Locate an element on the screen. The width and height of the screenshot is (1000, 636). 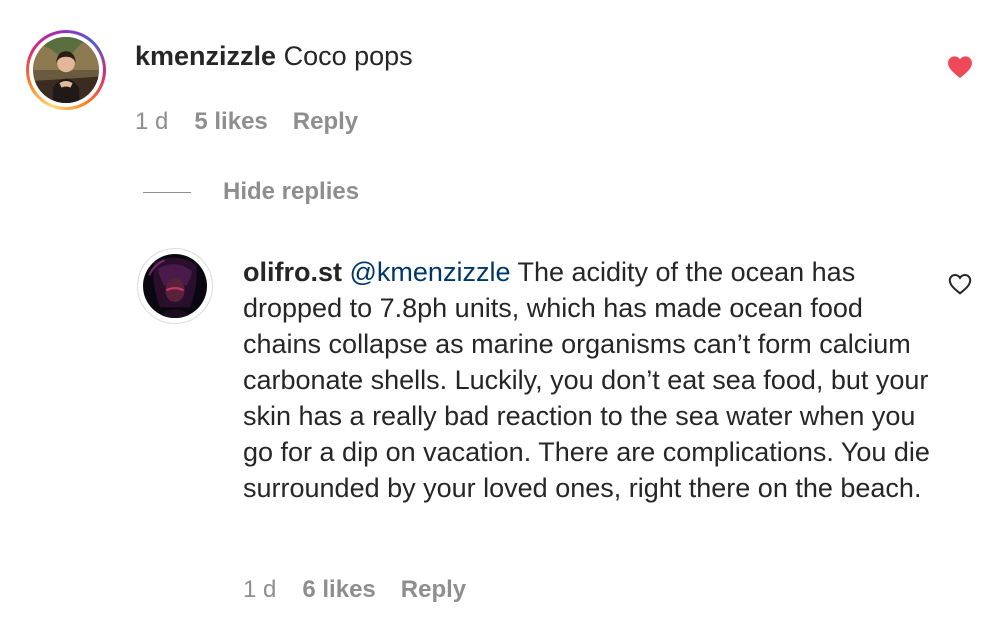
heart-outline-icon is located at coordinates (960, 286).